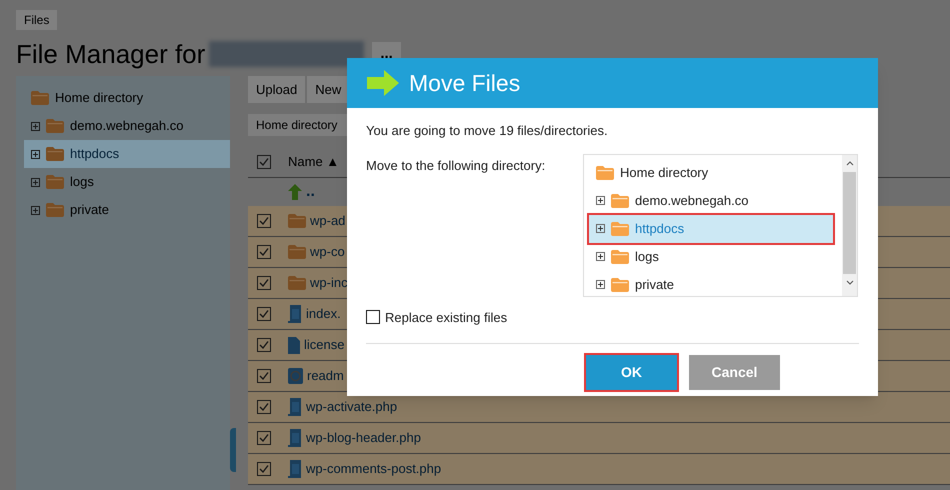  I want to click on directory-tree-item: Home directory, so click(711, 172).